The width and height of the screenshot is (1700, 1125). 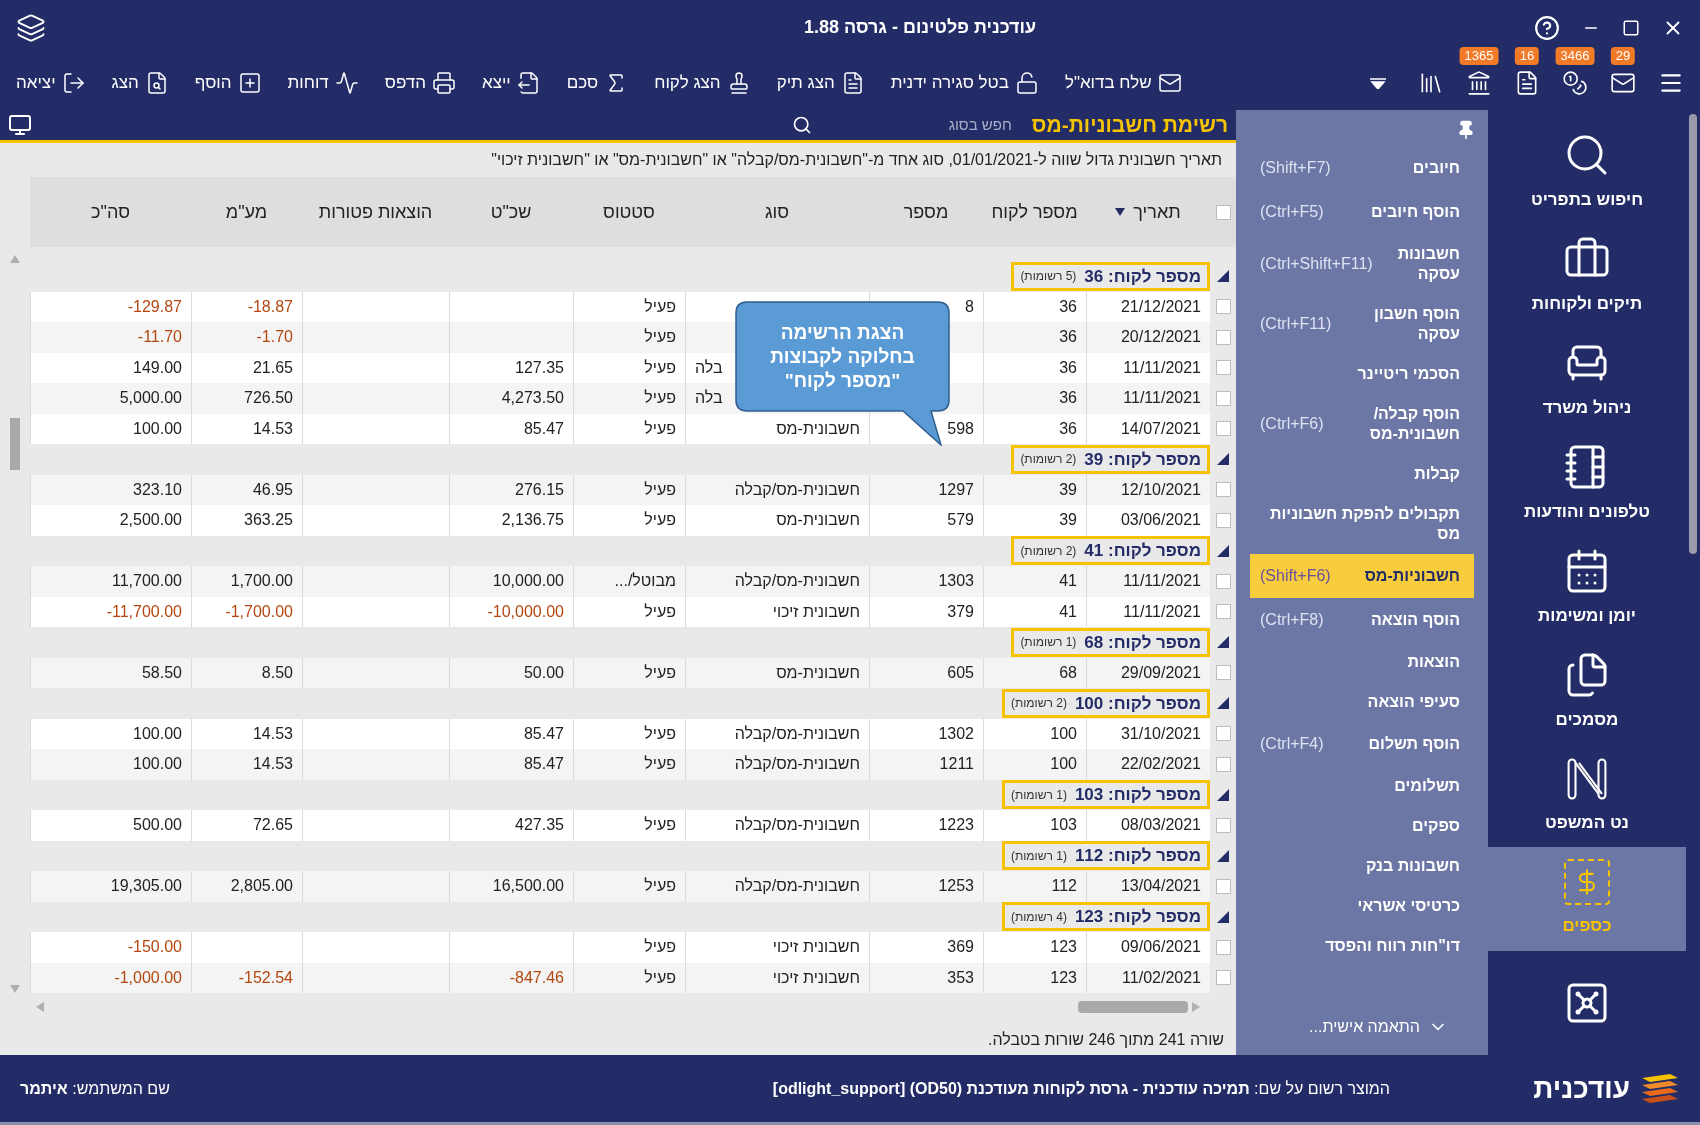 I want to click on scroll-down-icon, so click(x=15, y=989).